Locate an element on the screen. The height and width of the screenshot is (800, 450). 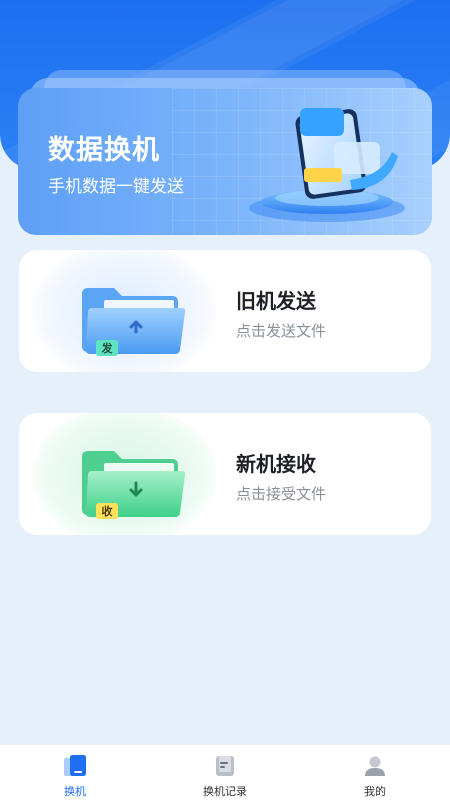
hero-title: 数据换机 is located at coordinates (104, 150).